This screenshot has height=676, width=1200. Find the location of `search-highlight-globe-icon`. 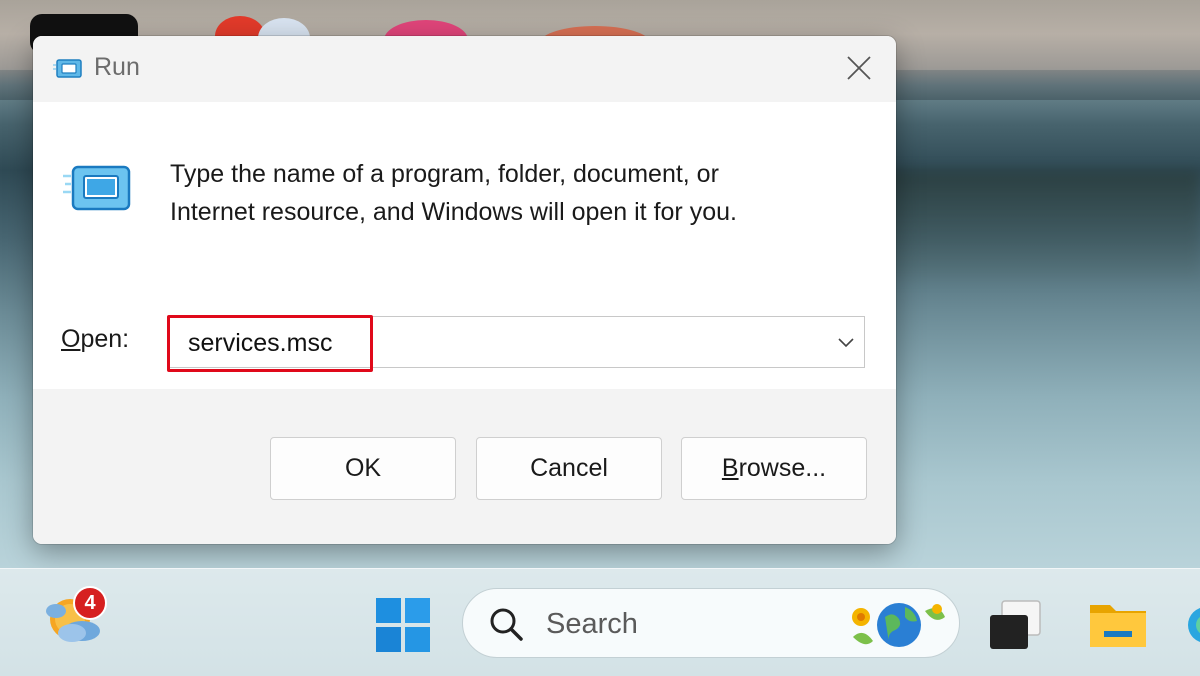

search-highlight-globe-icon is located at coordinates (897, 625).